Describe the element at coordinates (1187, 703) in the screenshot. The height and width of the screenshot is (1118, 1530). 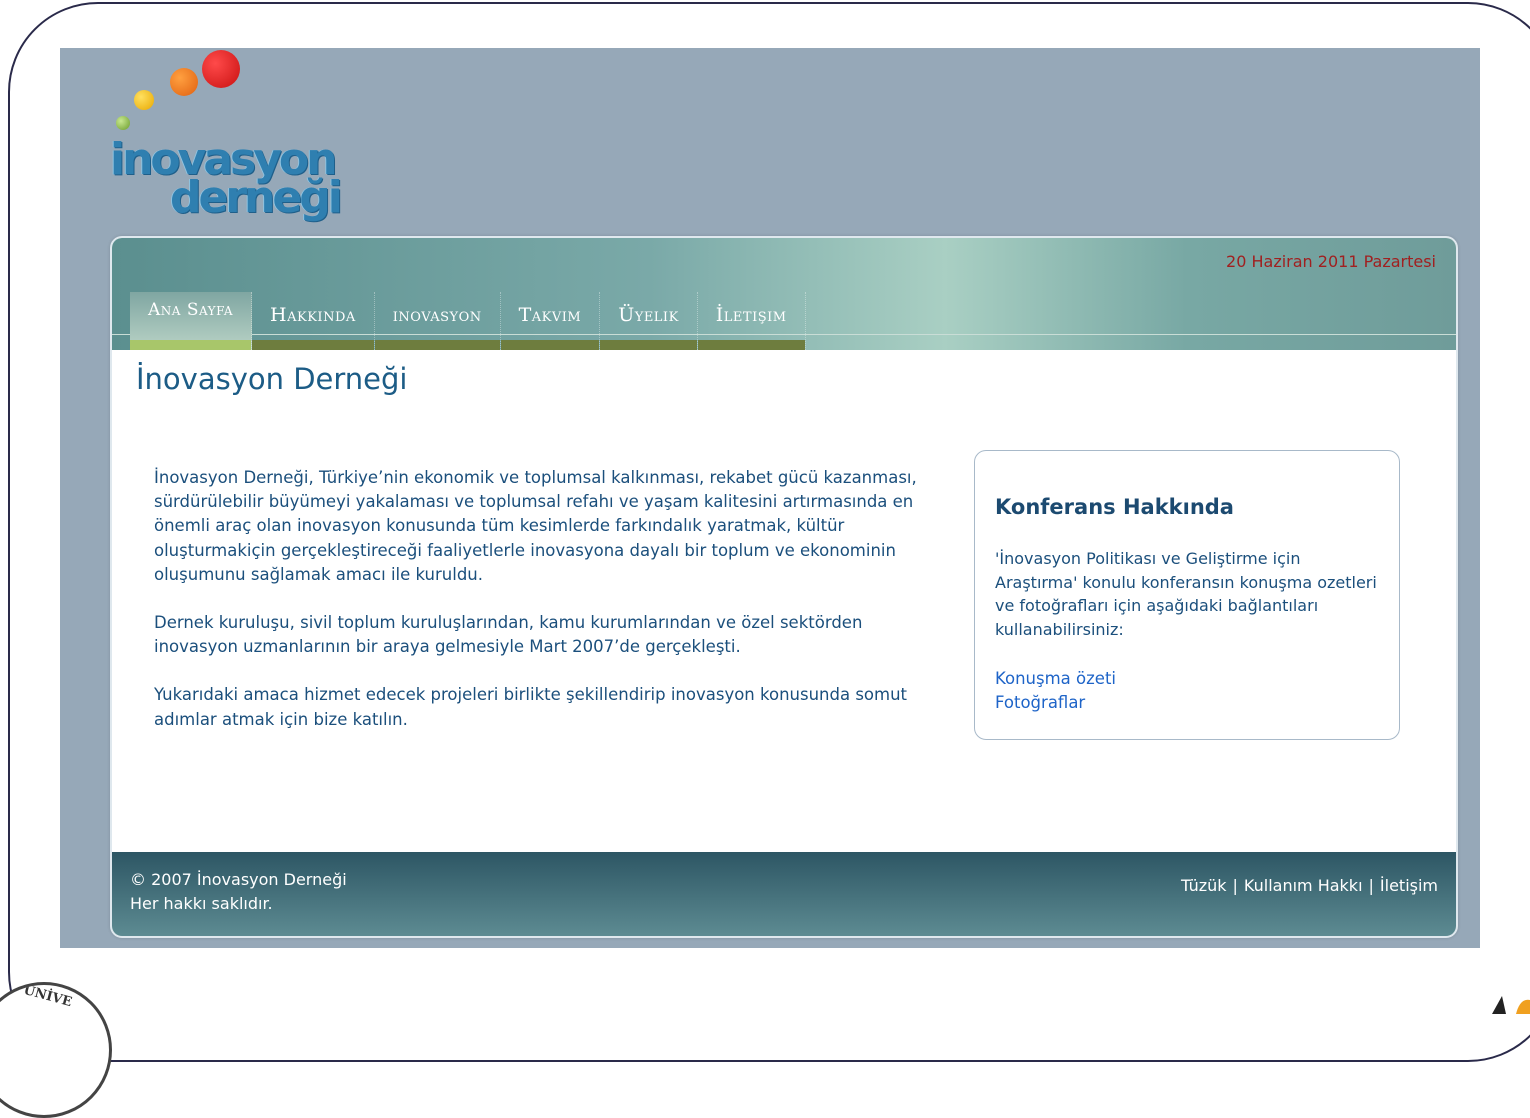
I see `photos-link: Fotoğraflar` at that location.